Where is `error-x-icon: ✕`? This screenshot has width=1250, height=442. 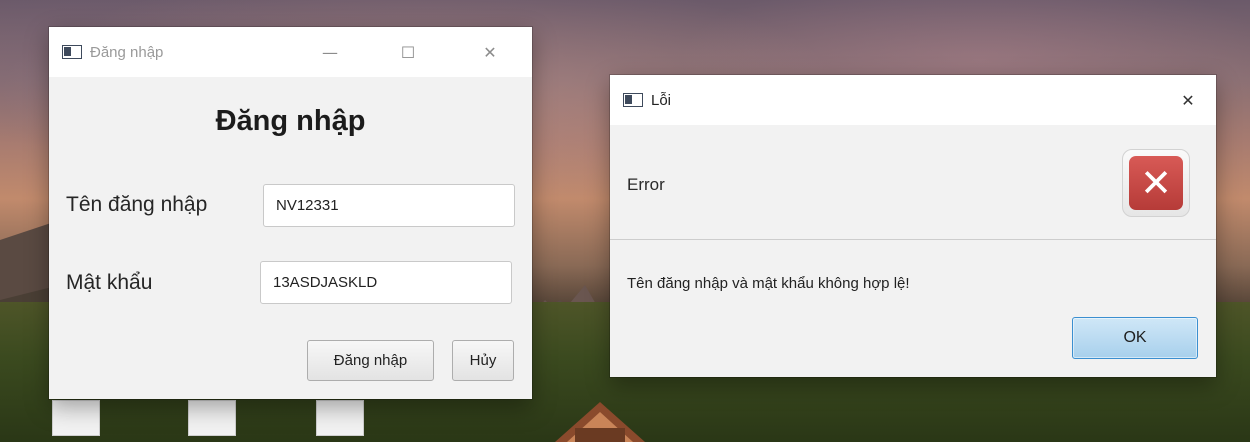
error-x-icon: ✕ is located at coordinates (1156, 183).